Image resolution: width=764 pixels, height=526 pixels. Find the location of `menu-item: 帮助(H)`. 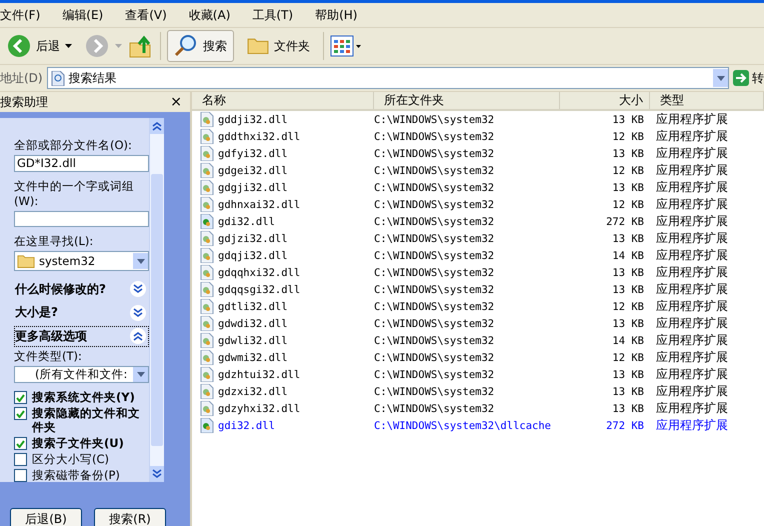

menu-item: 帮助(H) is located at coordinates (336, 15).